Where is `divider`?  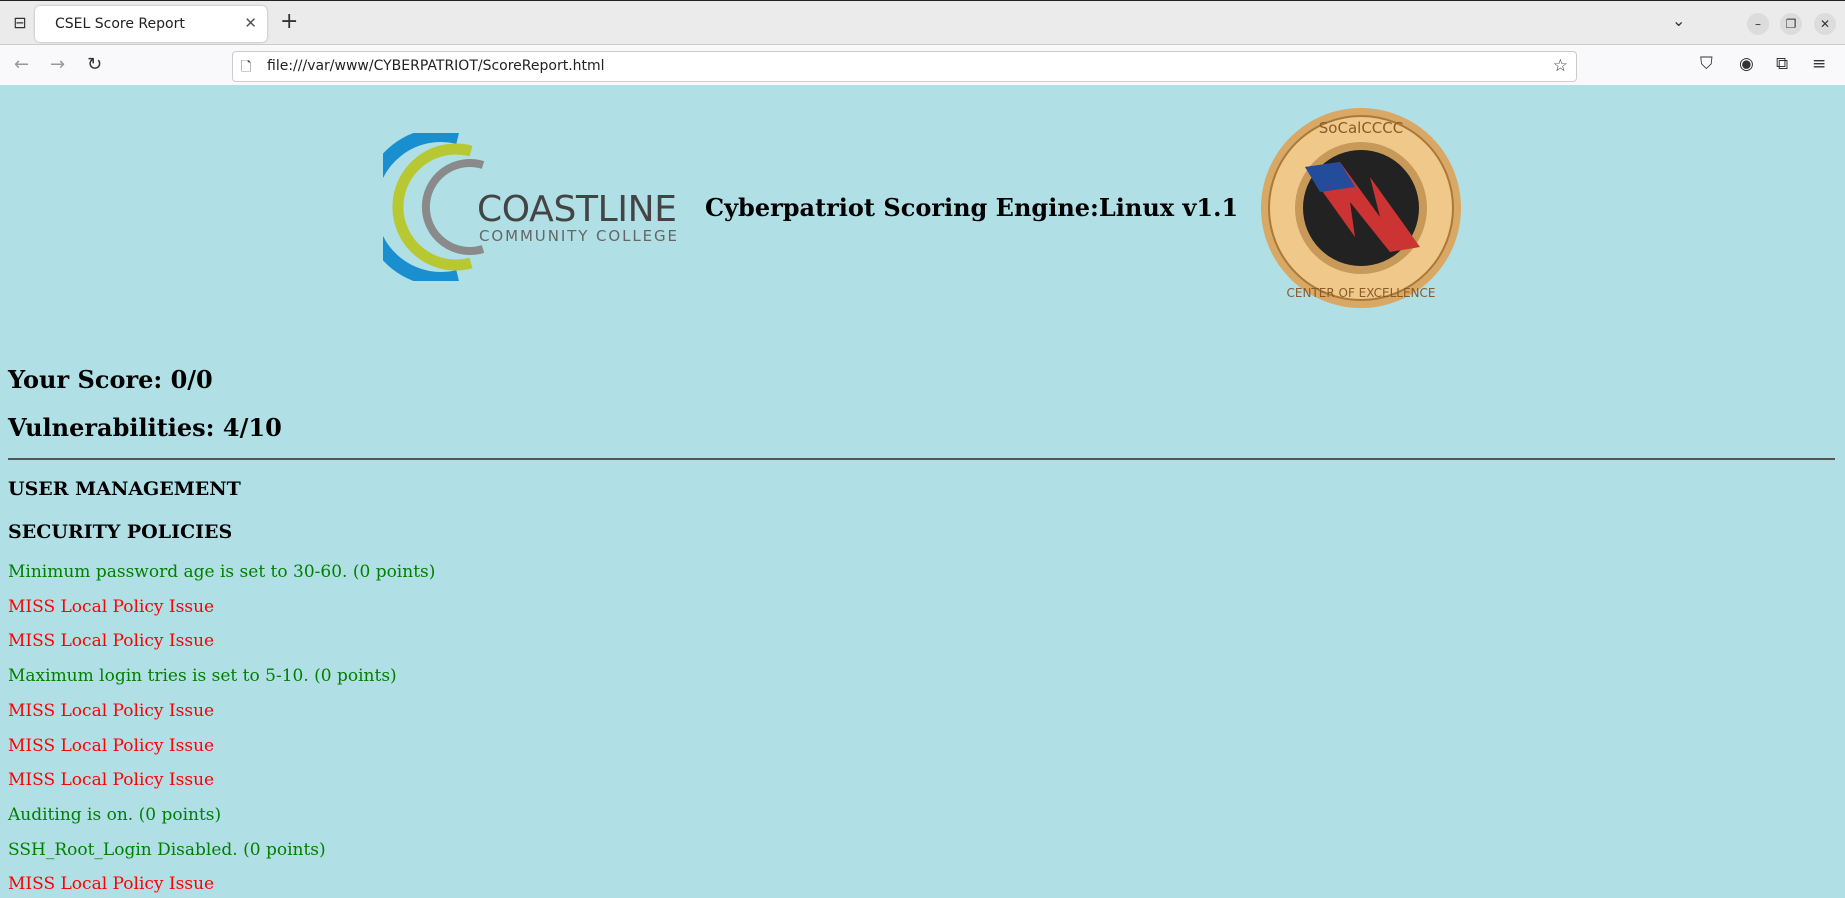 divider is located at coordinates (921, 459).